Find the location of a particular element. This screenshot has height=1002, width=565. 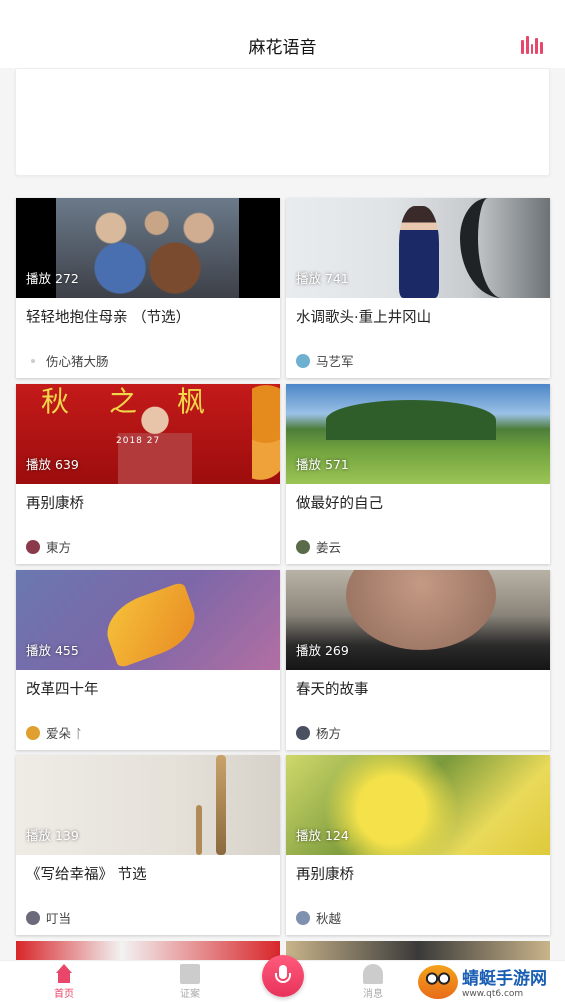

card-author: 東方 is located at coordinates (48, 546).